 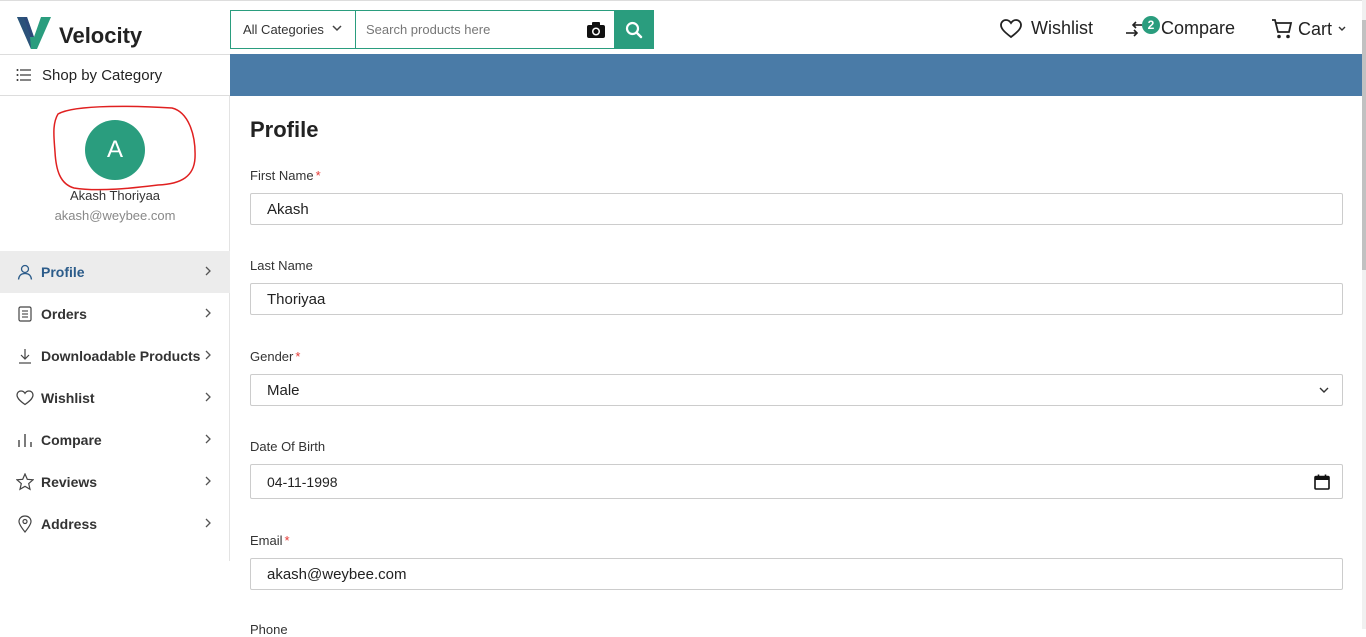 I want to click on star-icon, so click(x=25, y=482).